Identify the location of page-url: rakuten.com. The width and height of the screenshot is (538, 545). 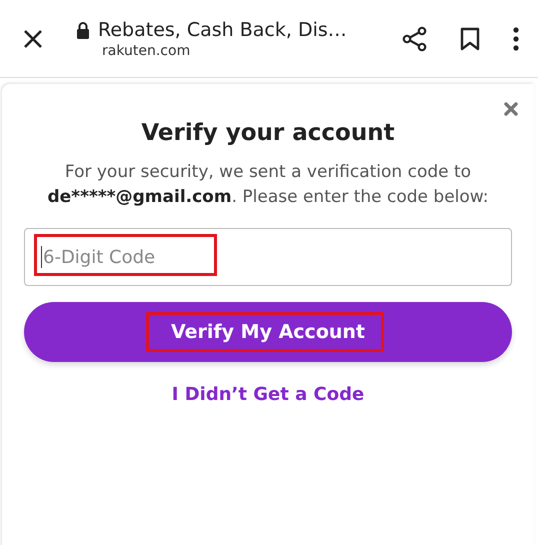
(147, 50).